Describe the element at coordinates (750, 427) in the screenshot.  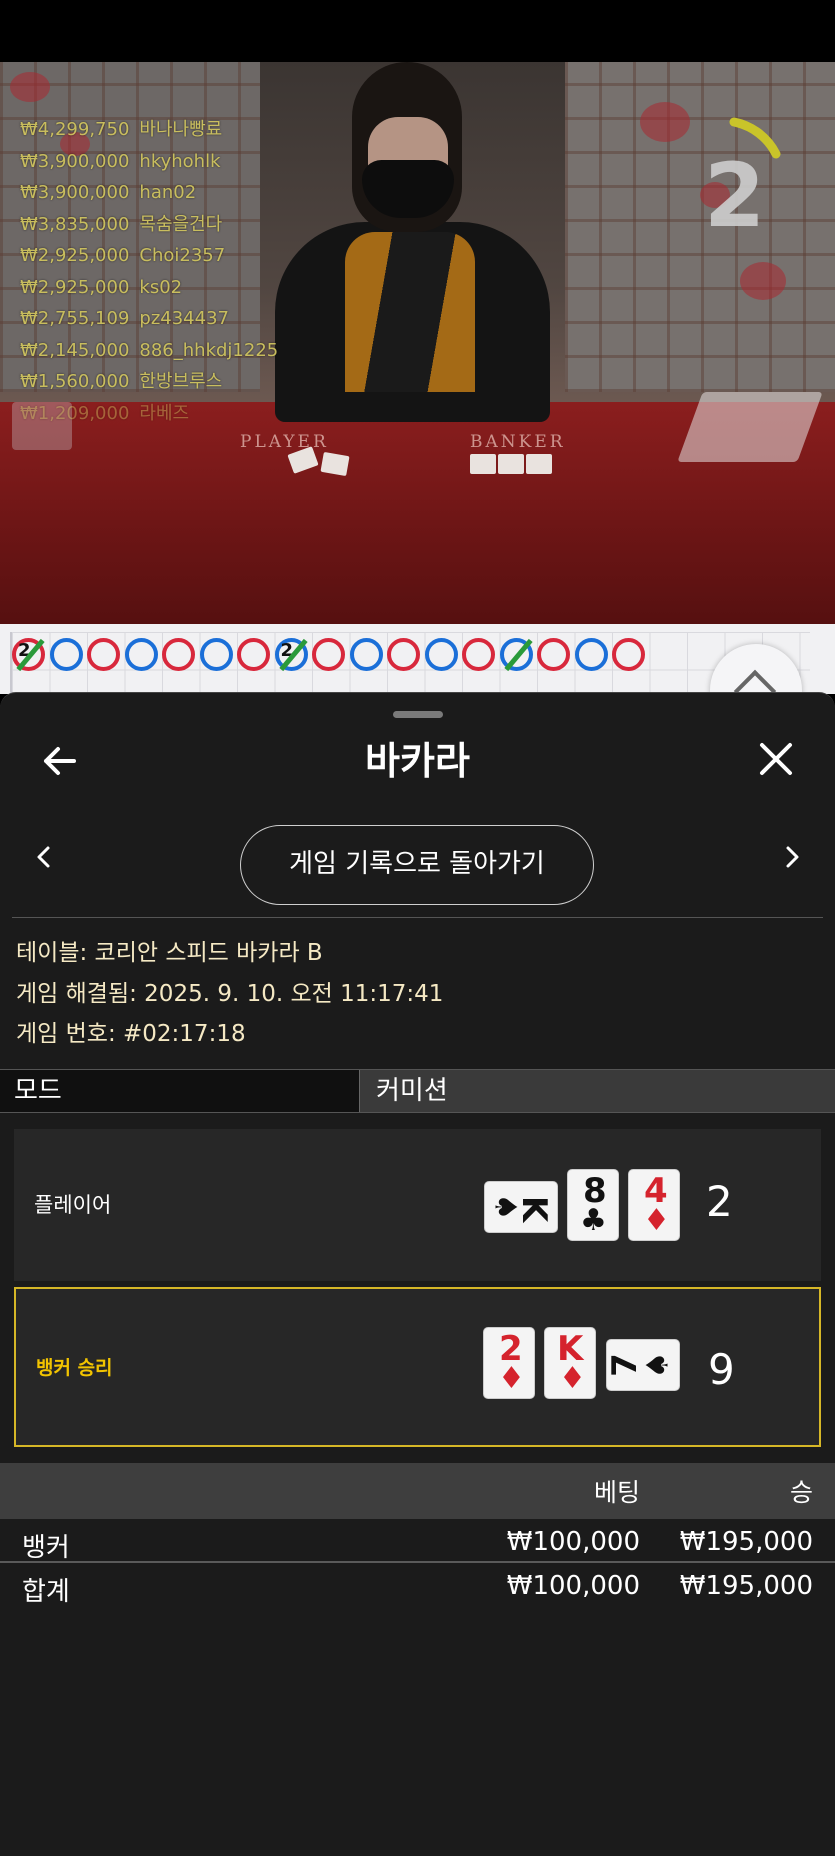
I see `card-shoe` at that location.